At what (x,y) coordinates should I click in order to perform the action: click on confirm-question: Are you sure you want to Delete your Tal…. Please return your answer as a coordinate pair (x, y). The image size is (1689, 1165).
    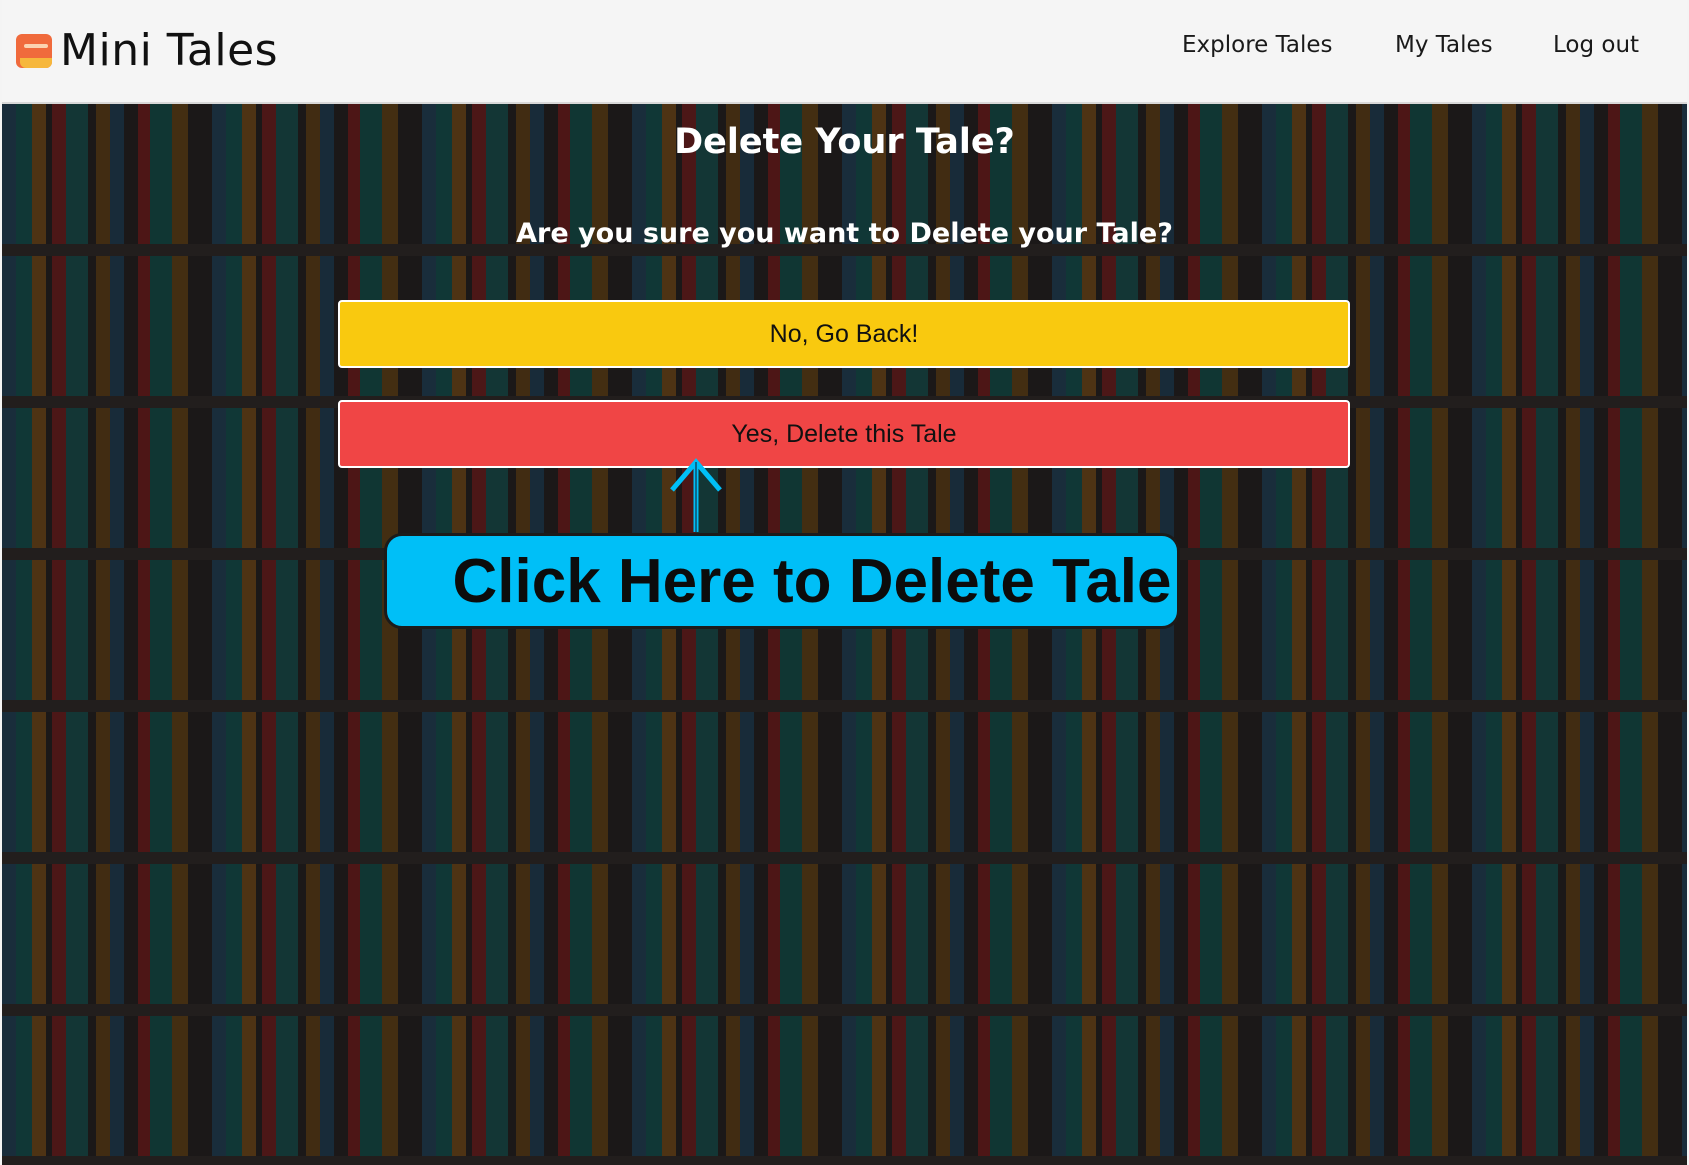
    Looking at the image, I should click on (844, 233).